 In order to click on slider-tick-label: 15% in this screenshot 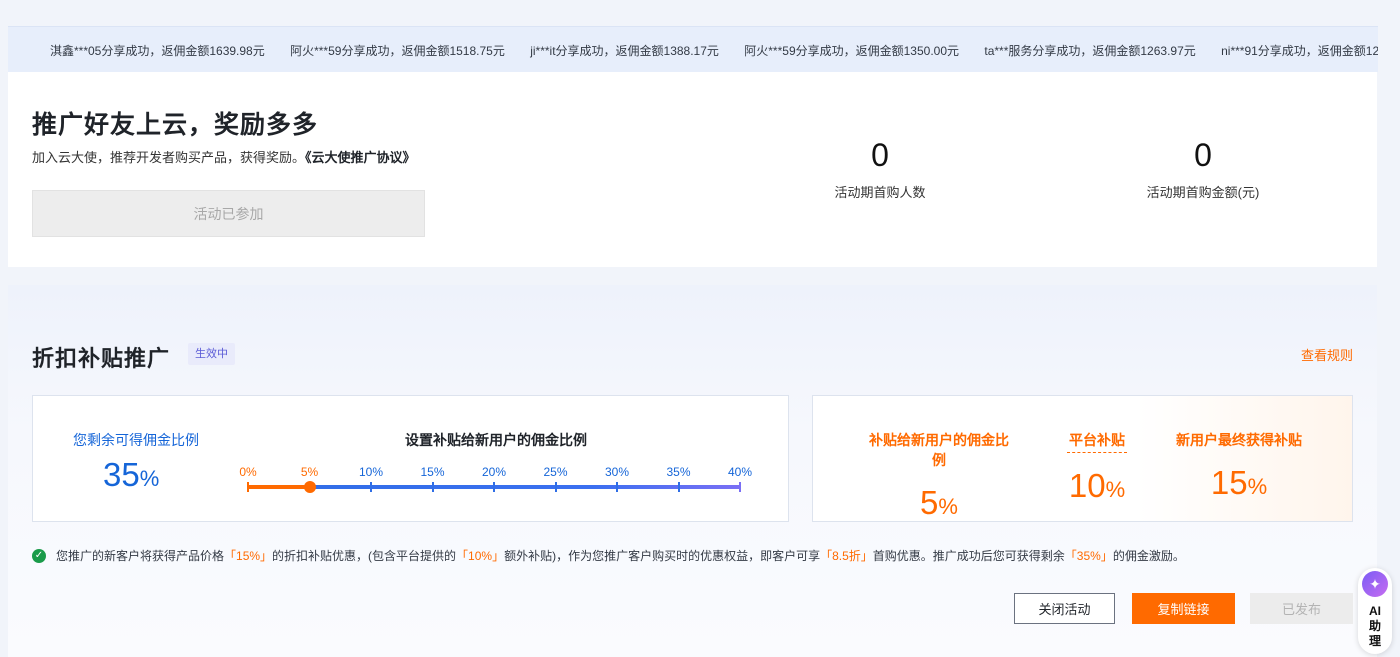, I will do `click(432, 472)`.